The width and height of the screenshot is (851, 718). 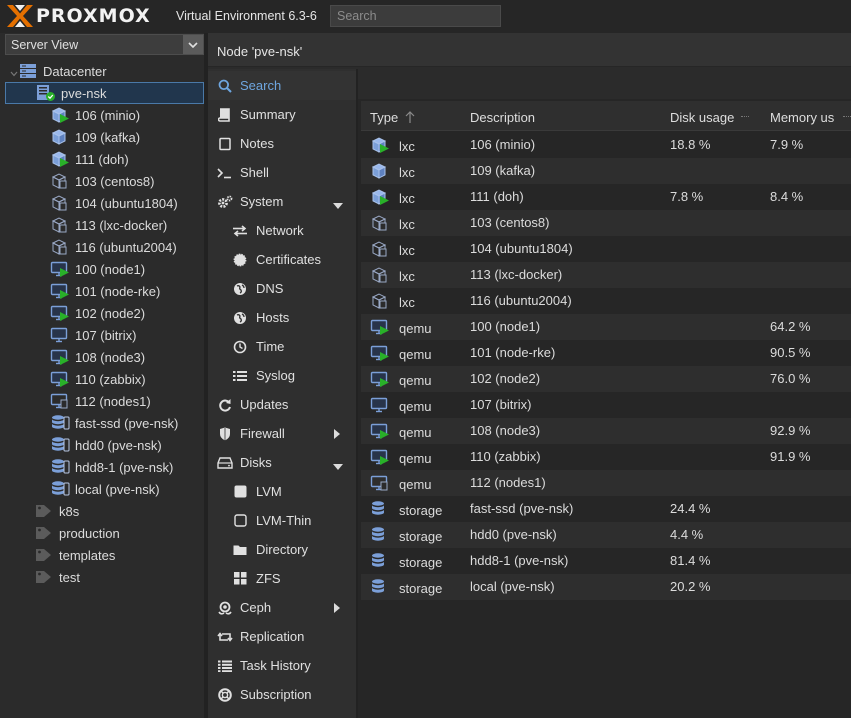 What do you see at coordinates (606, 561) in the screenshot?
I see `table-row: storage hdd8-1 (pve-nsk) 81.4 %` at bounding box center [606, 561].